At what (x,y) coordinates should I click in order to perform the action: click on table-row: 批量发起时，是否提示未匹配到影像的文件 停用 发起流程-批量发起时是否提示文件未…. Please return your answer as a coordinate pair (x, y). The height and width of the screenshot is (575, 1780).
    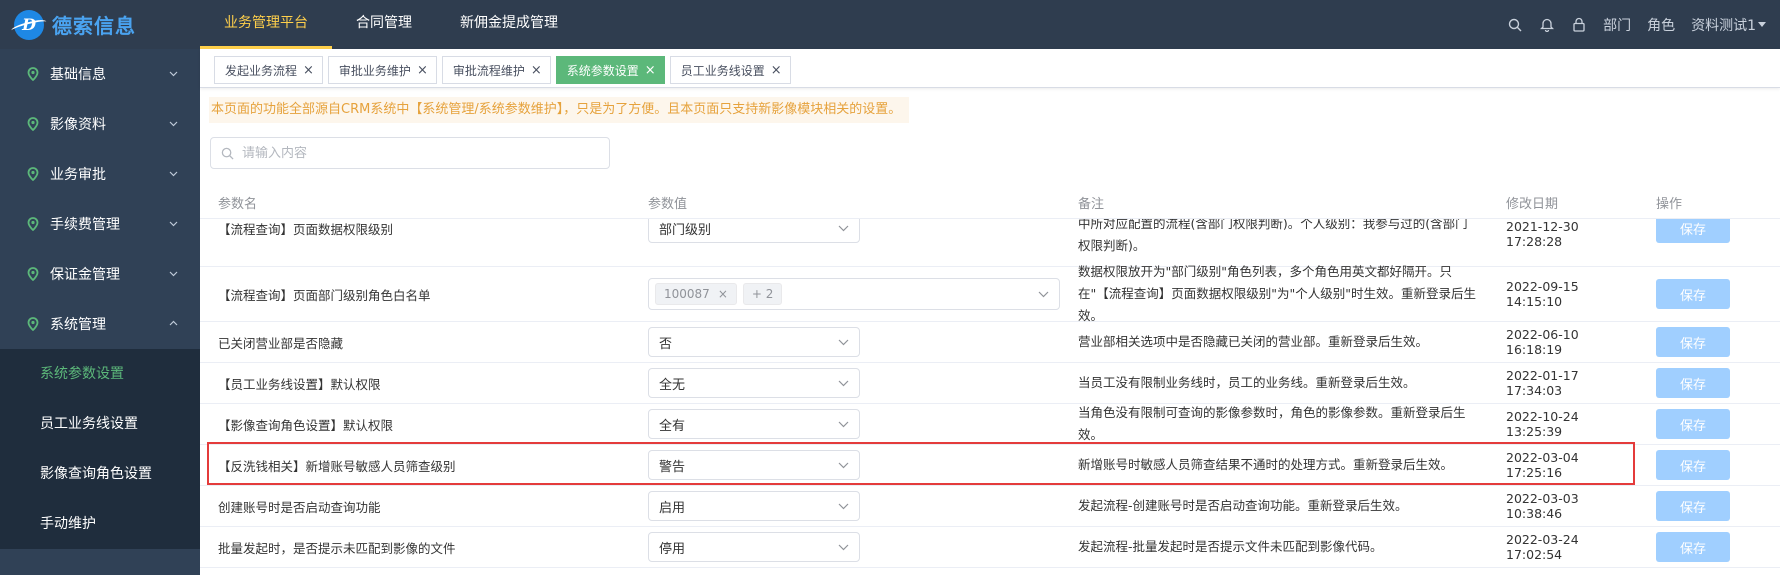
    Looking at the image, I should click on (990, 547).